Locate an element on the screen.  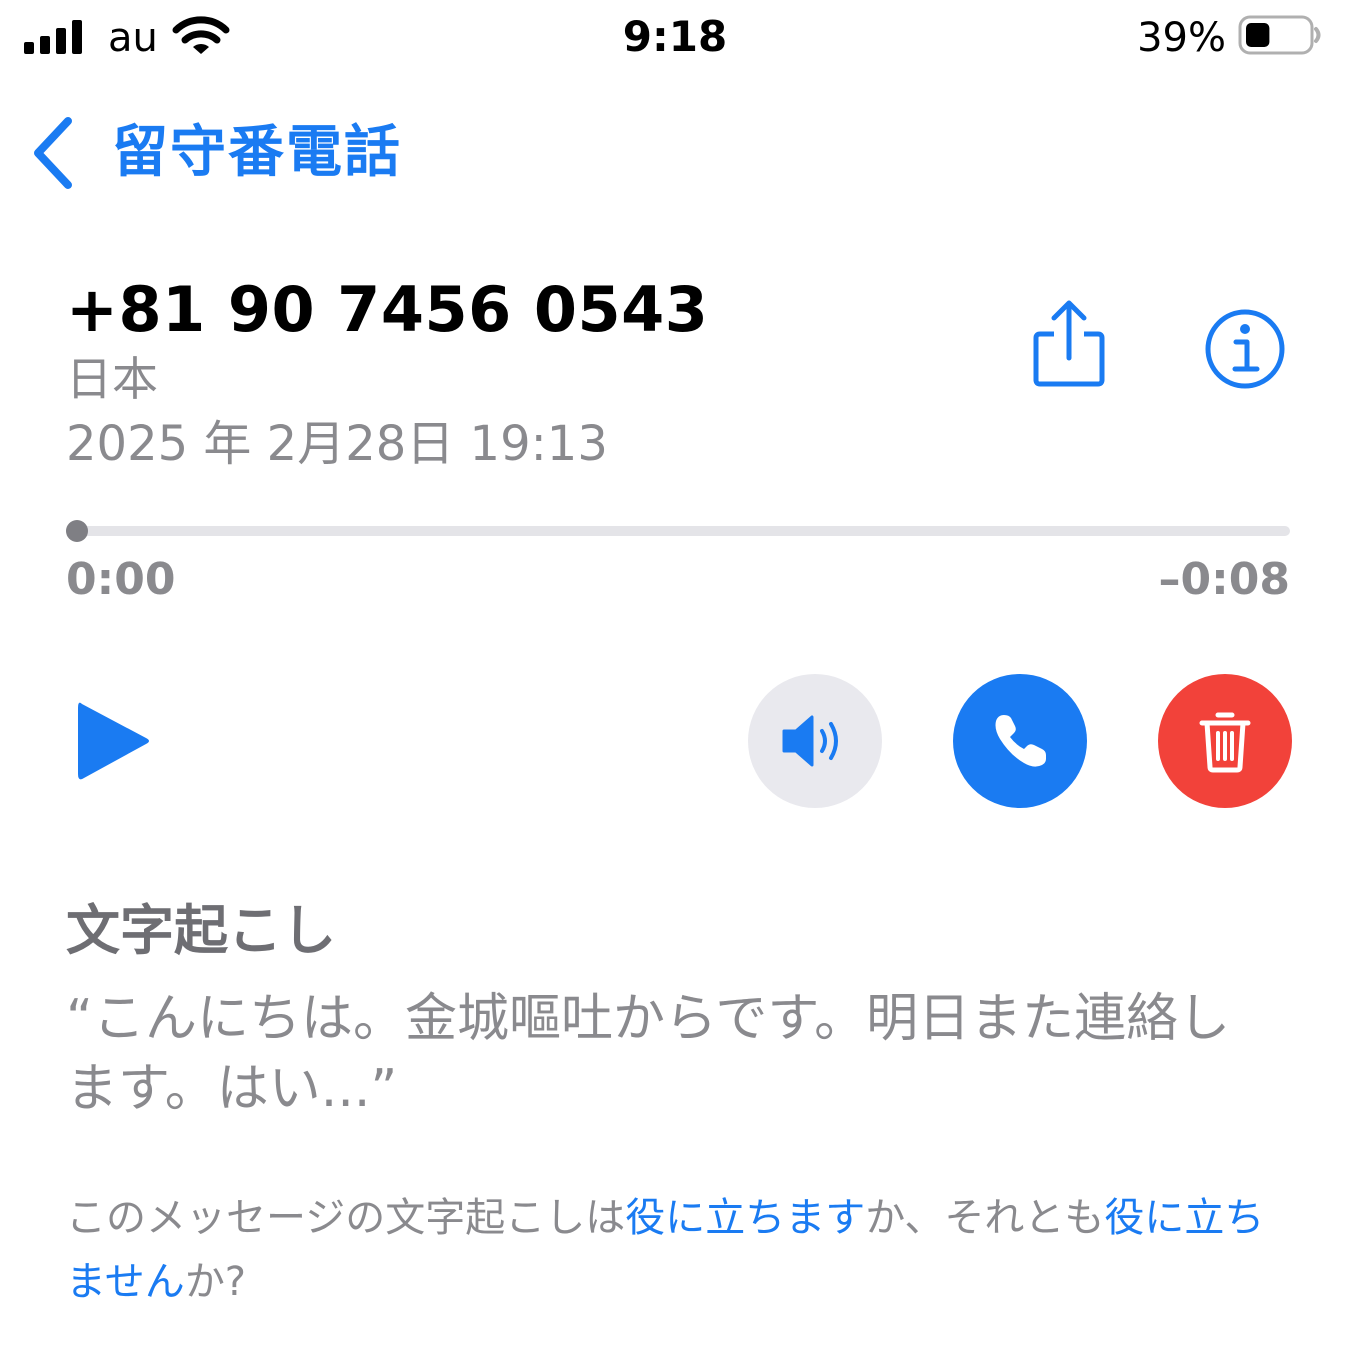
back-button: 留守番電話 is located at coordinates (215, 153).